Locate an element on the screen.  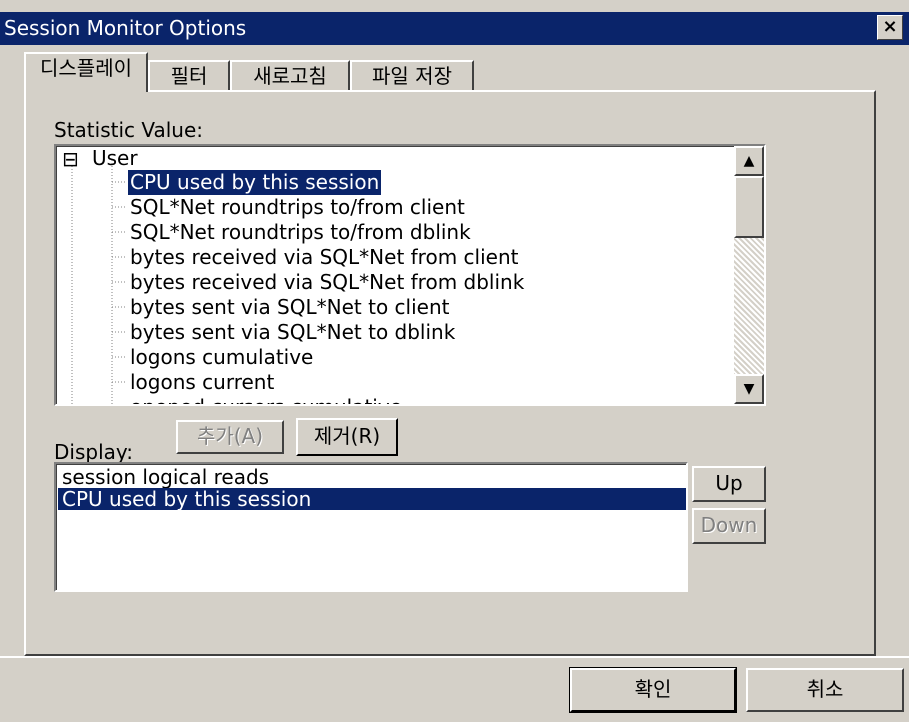
tab-display: 디스플레이 is located at coordinates (86, 72).